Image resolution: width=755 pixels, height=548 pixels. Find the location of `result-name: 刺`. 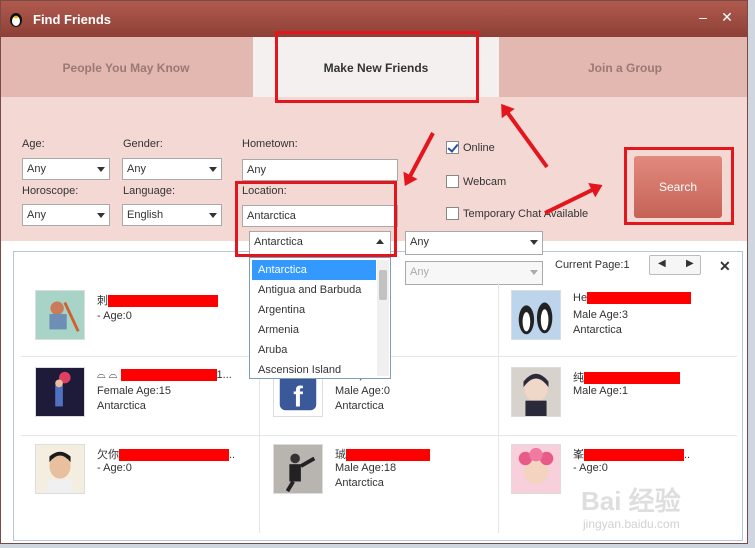

result-name: 刺 is located at coordinates (157, 300).